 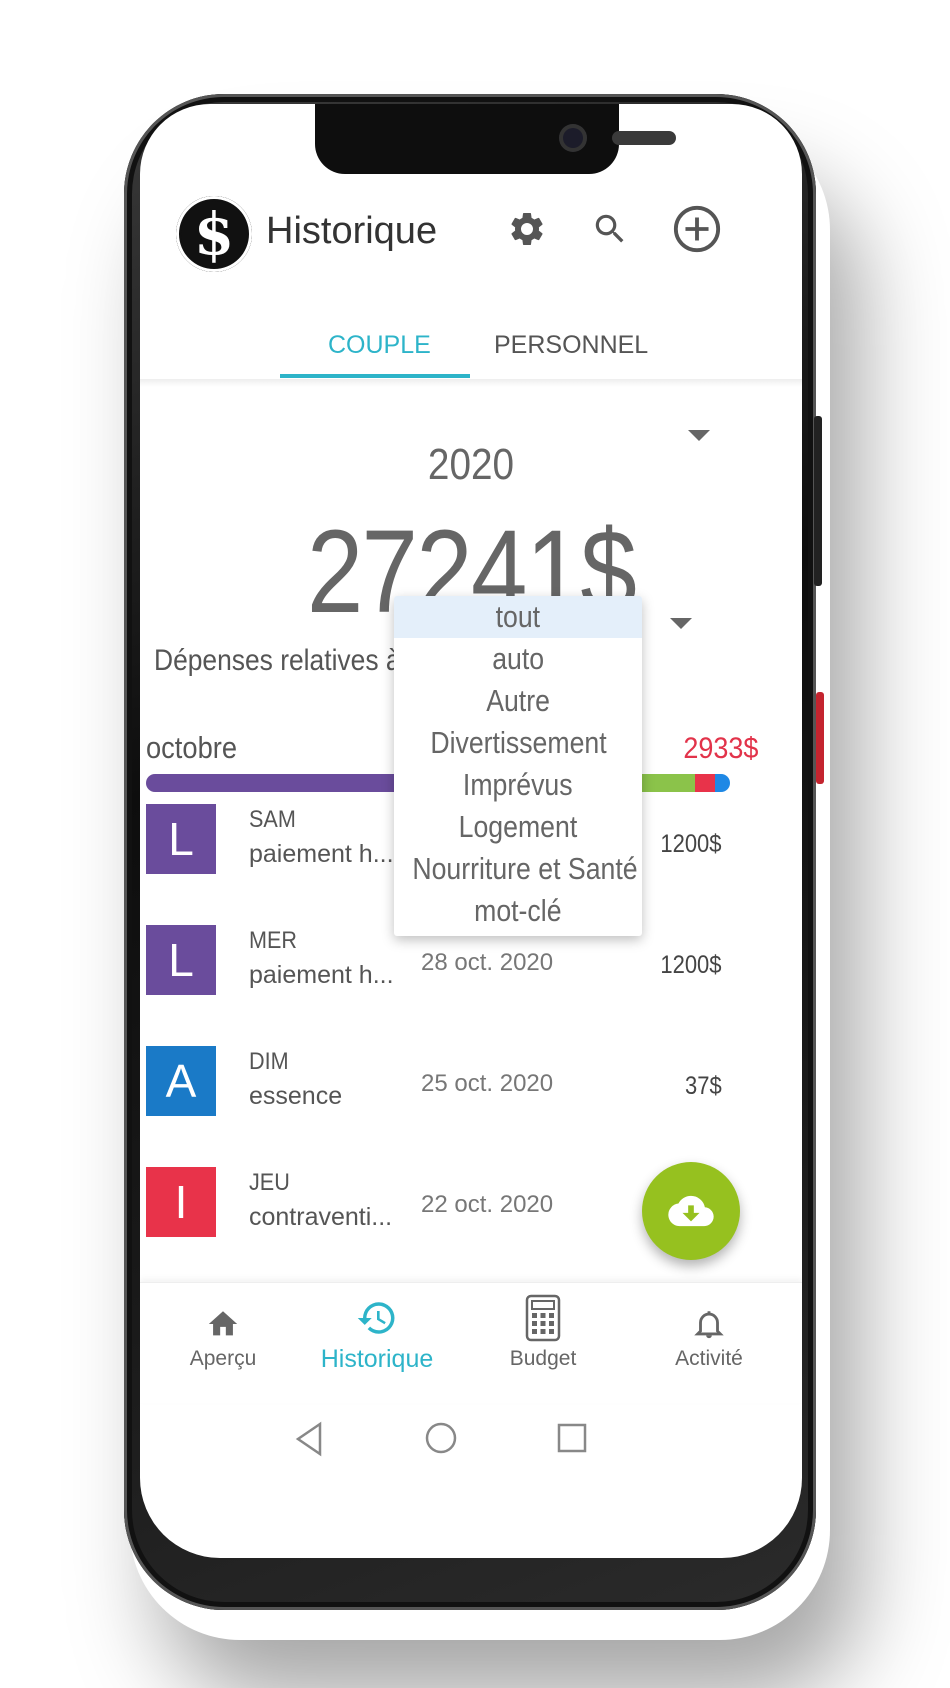 I want to click on page-title: Historique, so click(x=352, y=231).